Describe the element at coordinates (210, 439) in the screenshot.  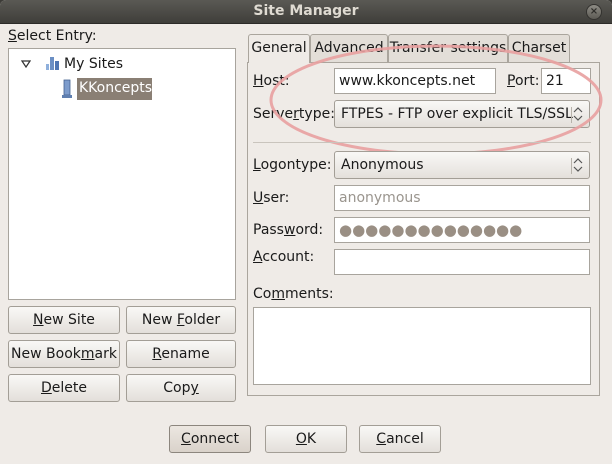
I see `connect-button: Connect` at that location.